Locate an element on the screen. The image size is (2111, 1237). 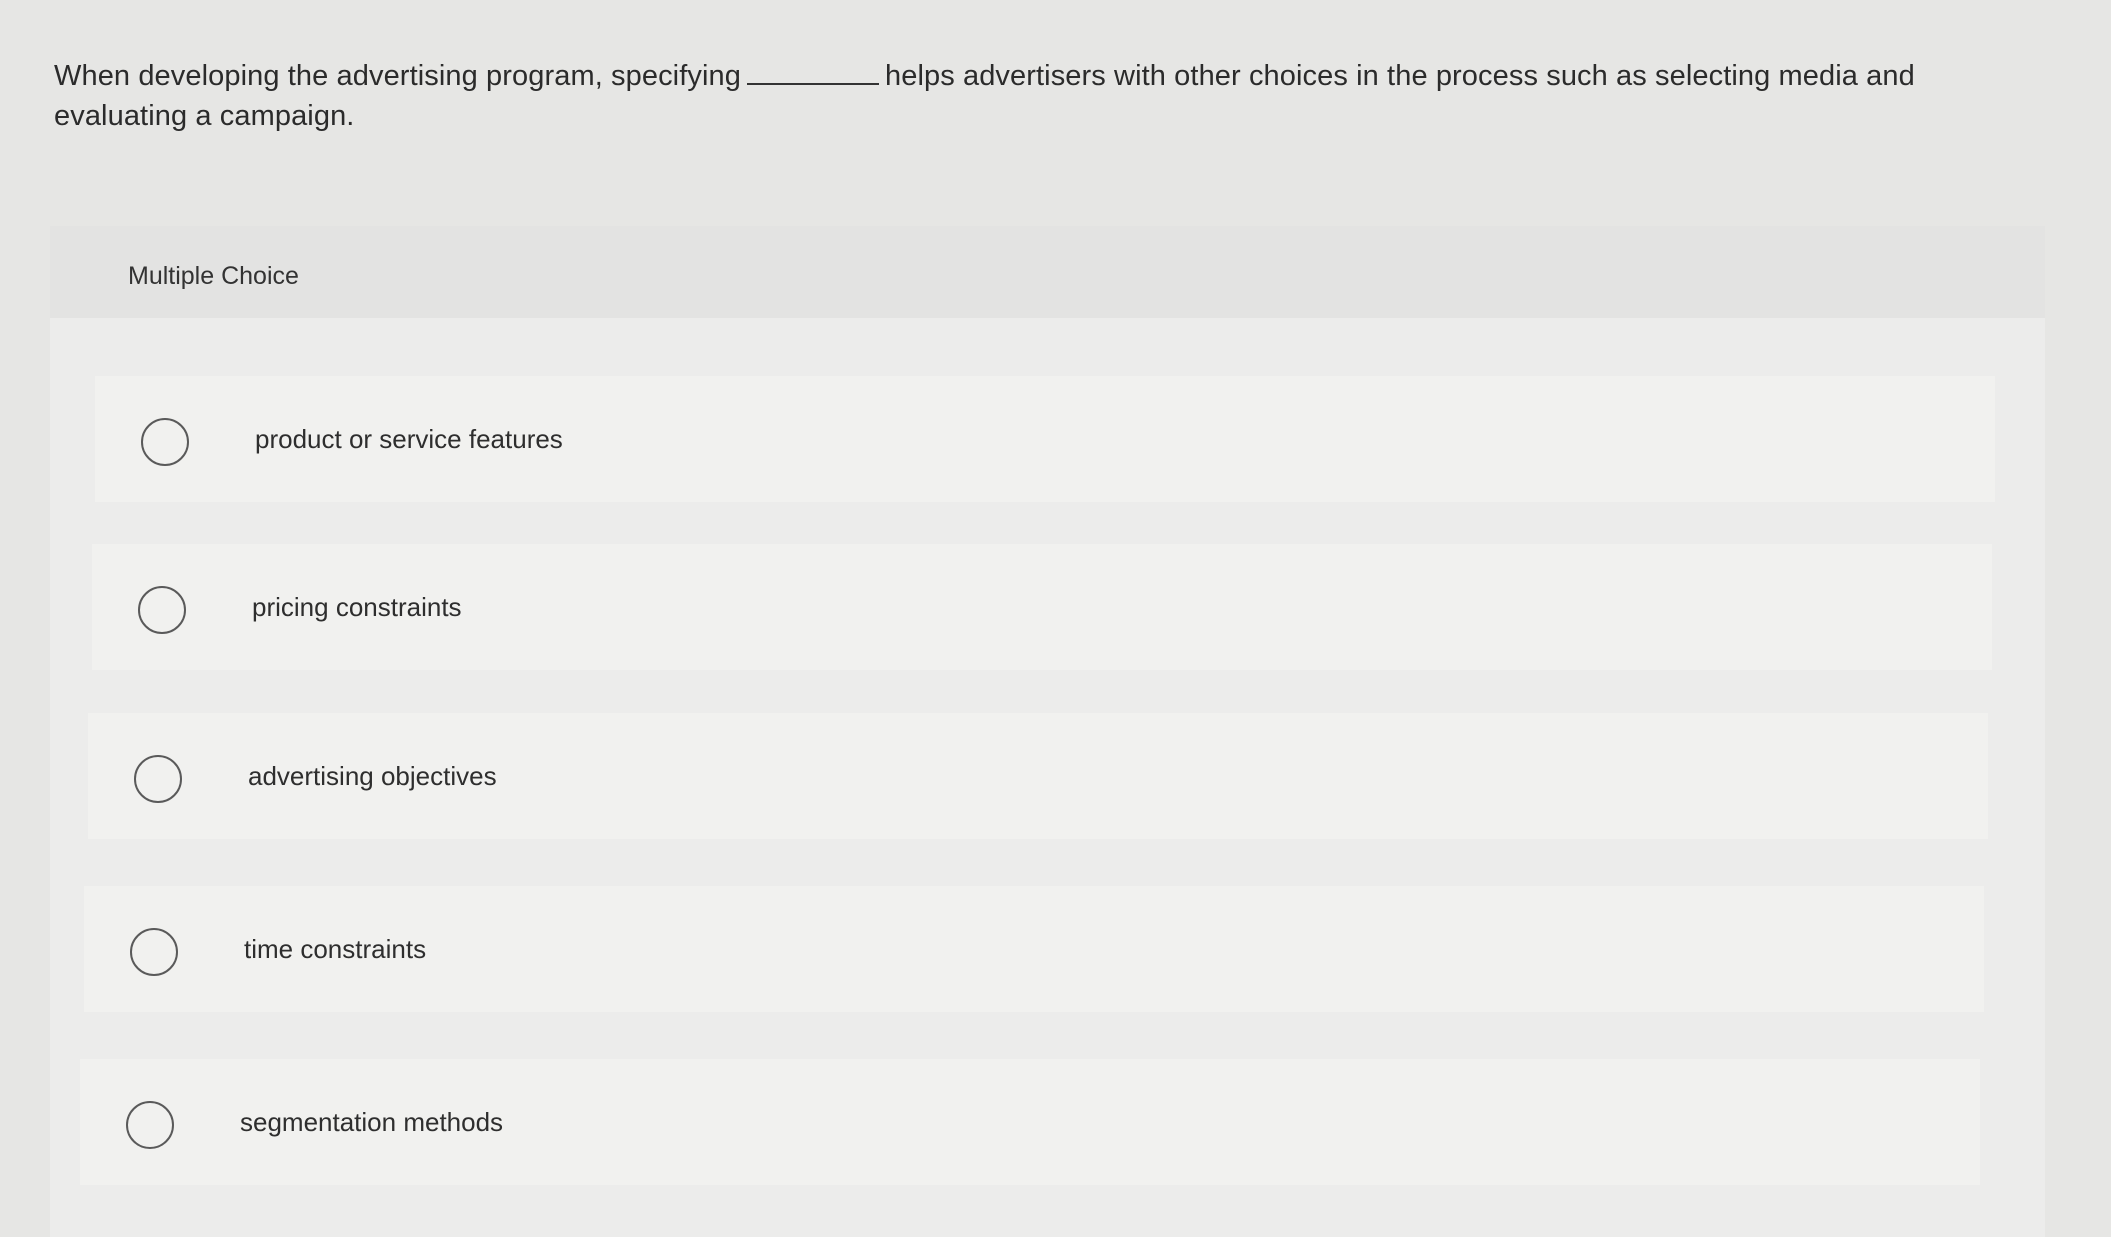
answer-option: advertising objectives is located at coordinates (1038, 776).